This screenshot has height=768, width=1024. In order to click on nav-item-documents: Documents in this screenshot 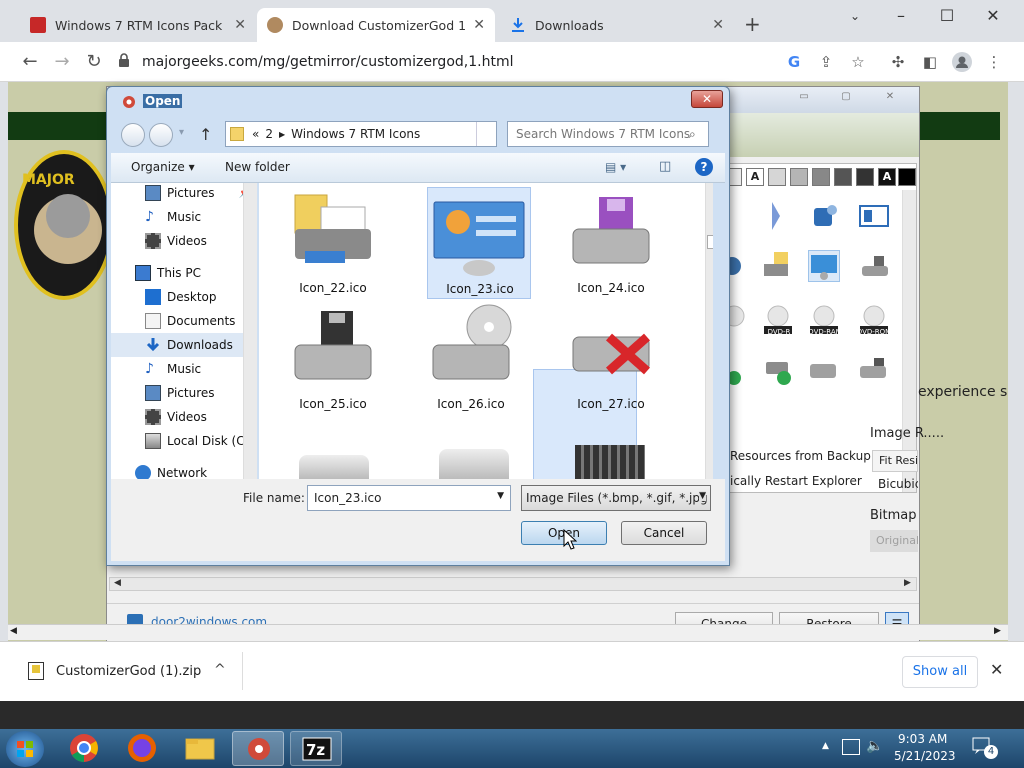, I will do `click(184, 321)`.